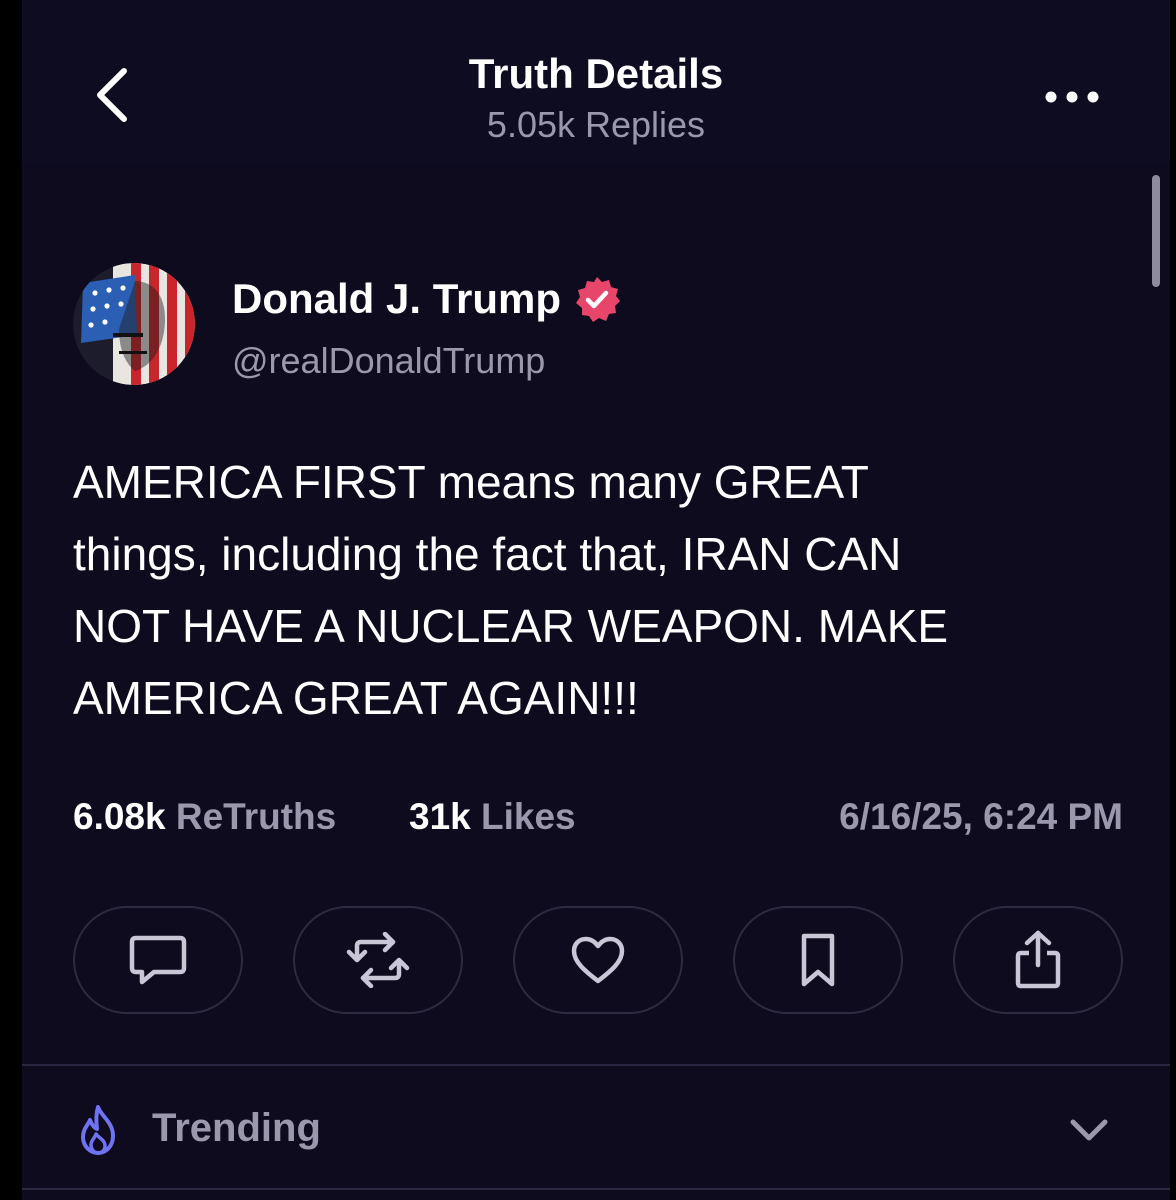  What do you see at coordinates (596, 124) in the screenshot?
I see `replies-count: 5.05k Replies` at bounding box center [596, 124].